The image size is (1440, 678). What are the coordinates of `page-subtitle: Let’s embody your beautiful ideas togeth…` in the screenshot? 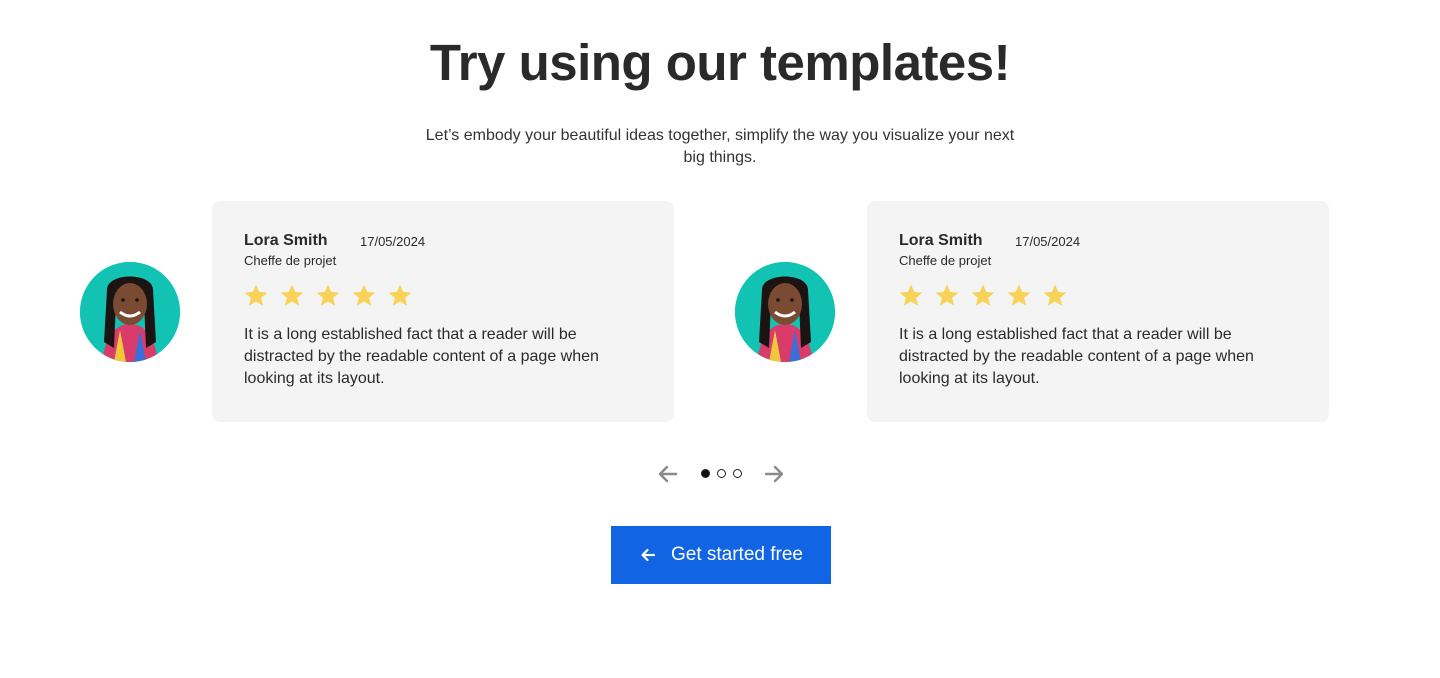 It's located at (720, 146).